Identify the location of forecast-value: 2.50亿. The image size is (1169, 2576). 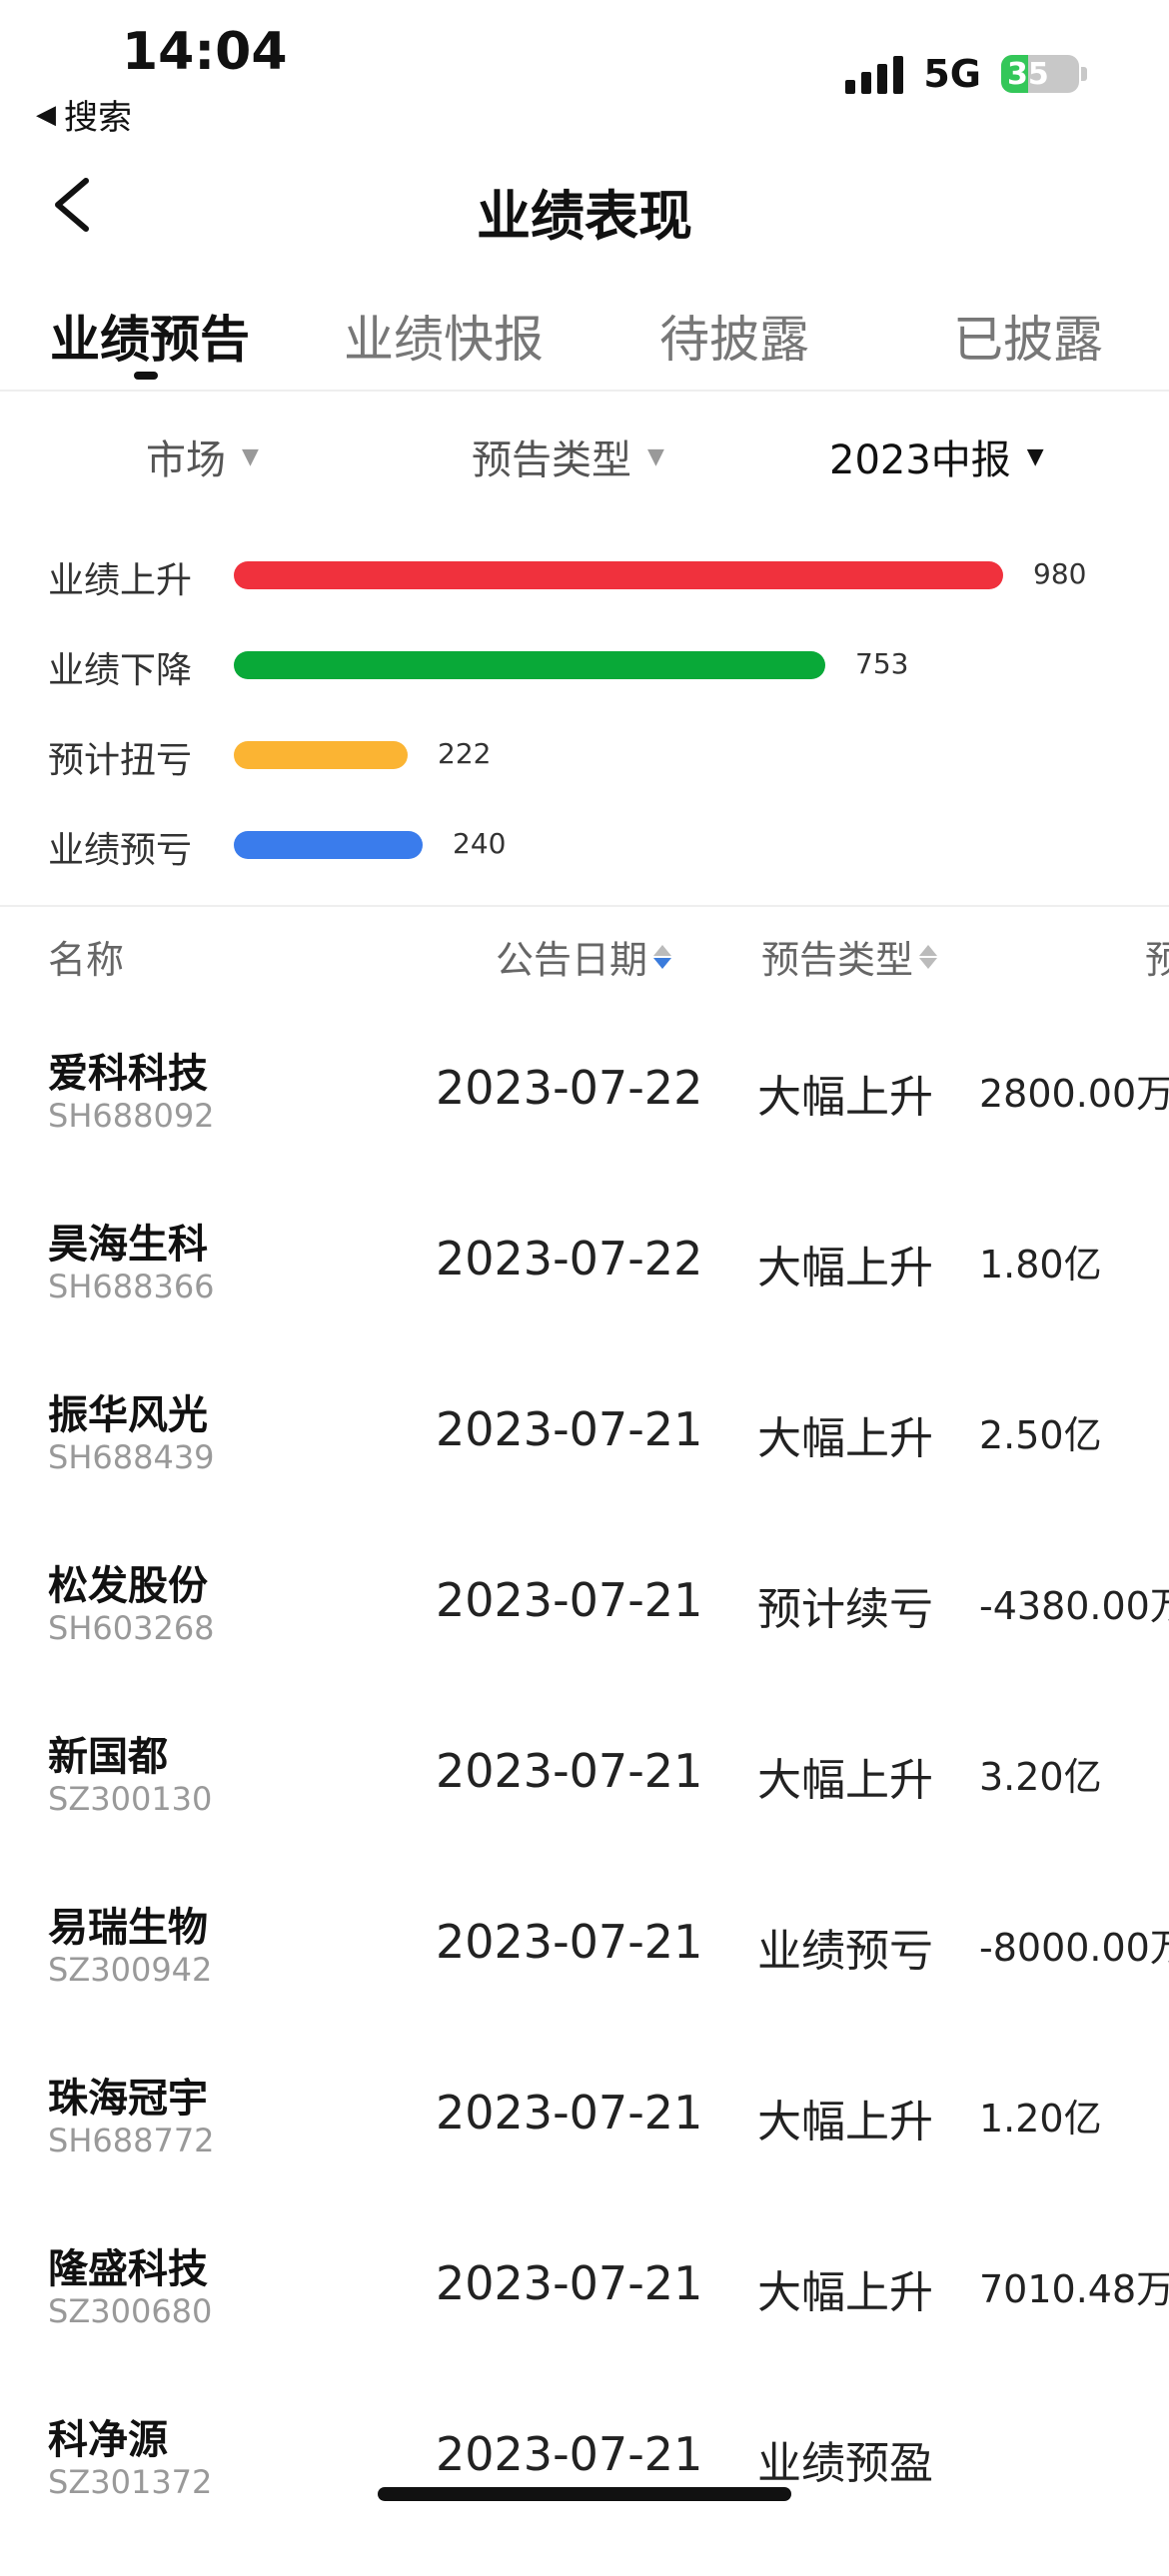
(1040, 1435).